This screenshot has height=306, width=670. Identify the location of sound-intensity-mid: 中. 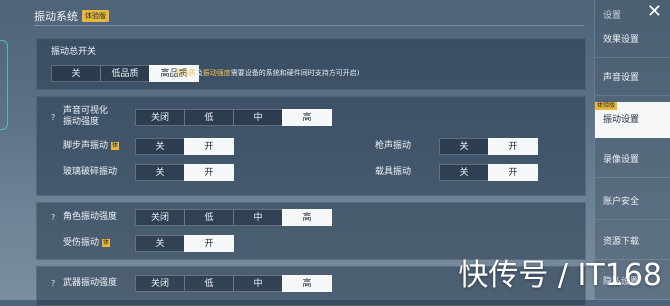
(258, 117).